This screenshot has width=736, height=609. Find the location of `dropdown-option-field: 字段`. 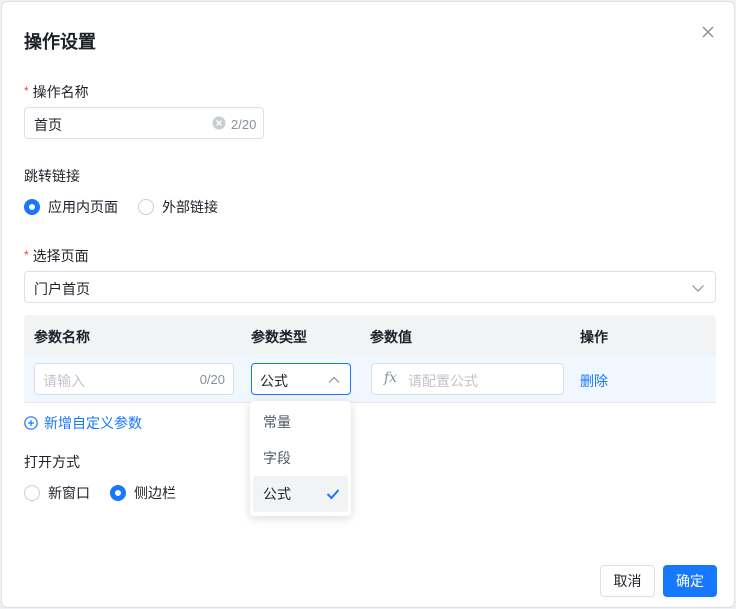

dropdown-option-field: 字段 is located at coordinates (300, 458).